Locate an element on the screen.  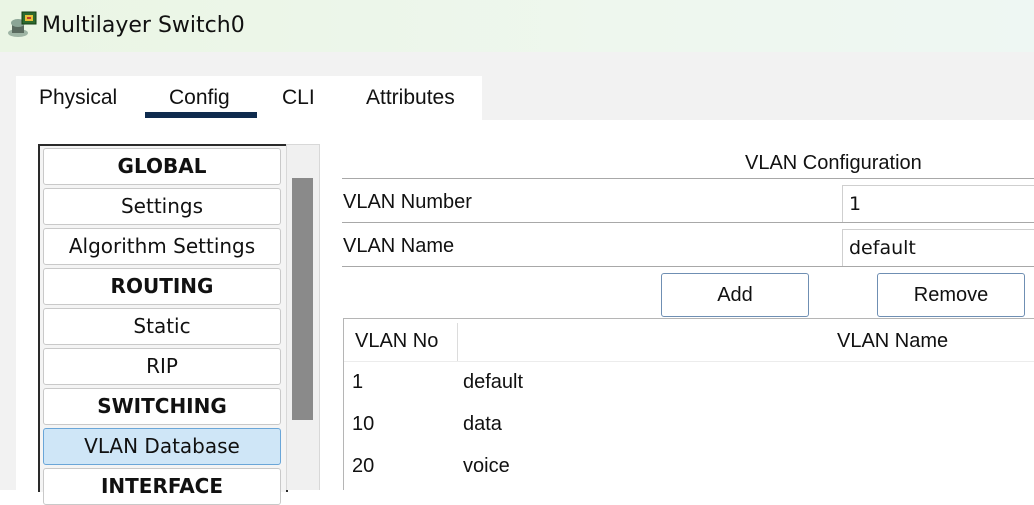
active-tab-indicator is located at coordinates (201, 115).